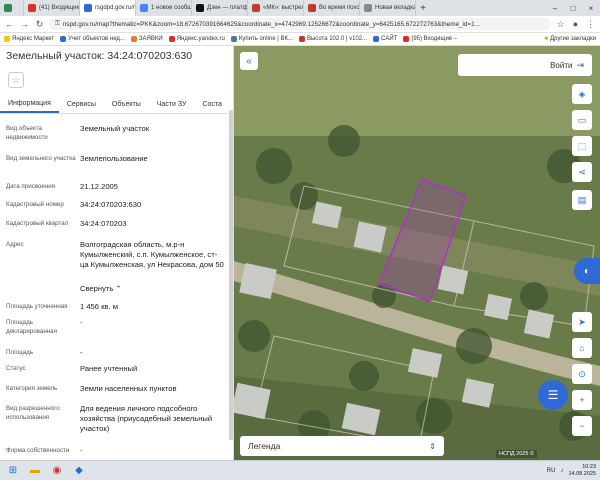  Describe the element at coordinates (555, 8) in the screenshot. I see `minimize-icon: –` at that location.